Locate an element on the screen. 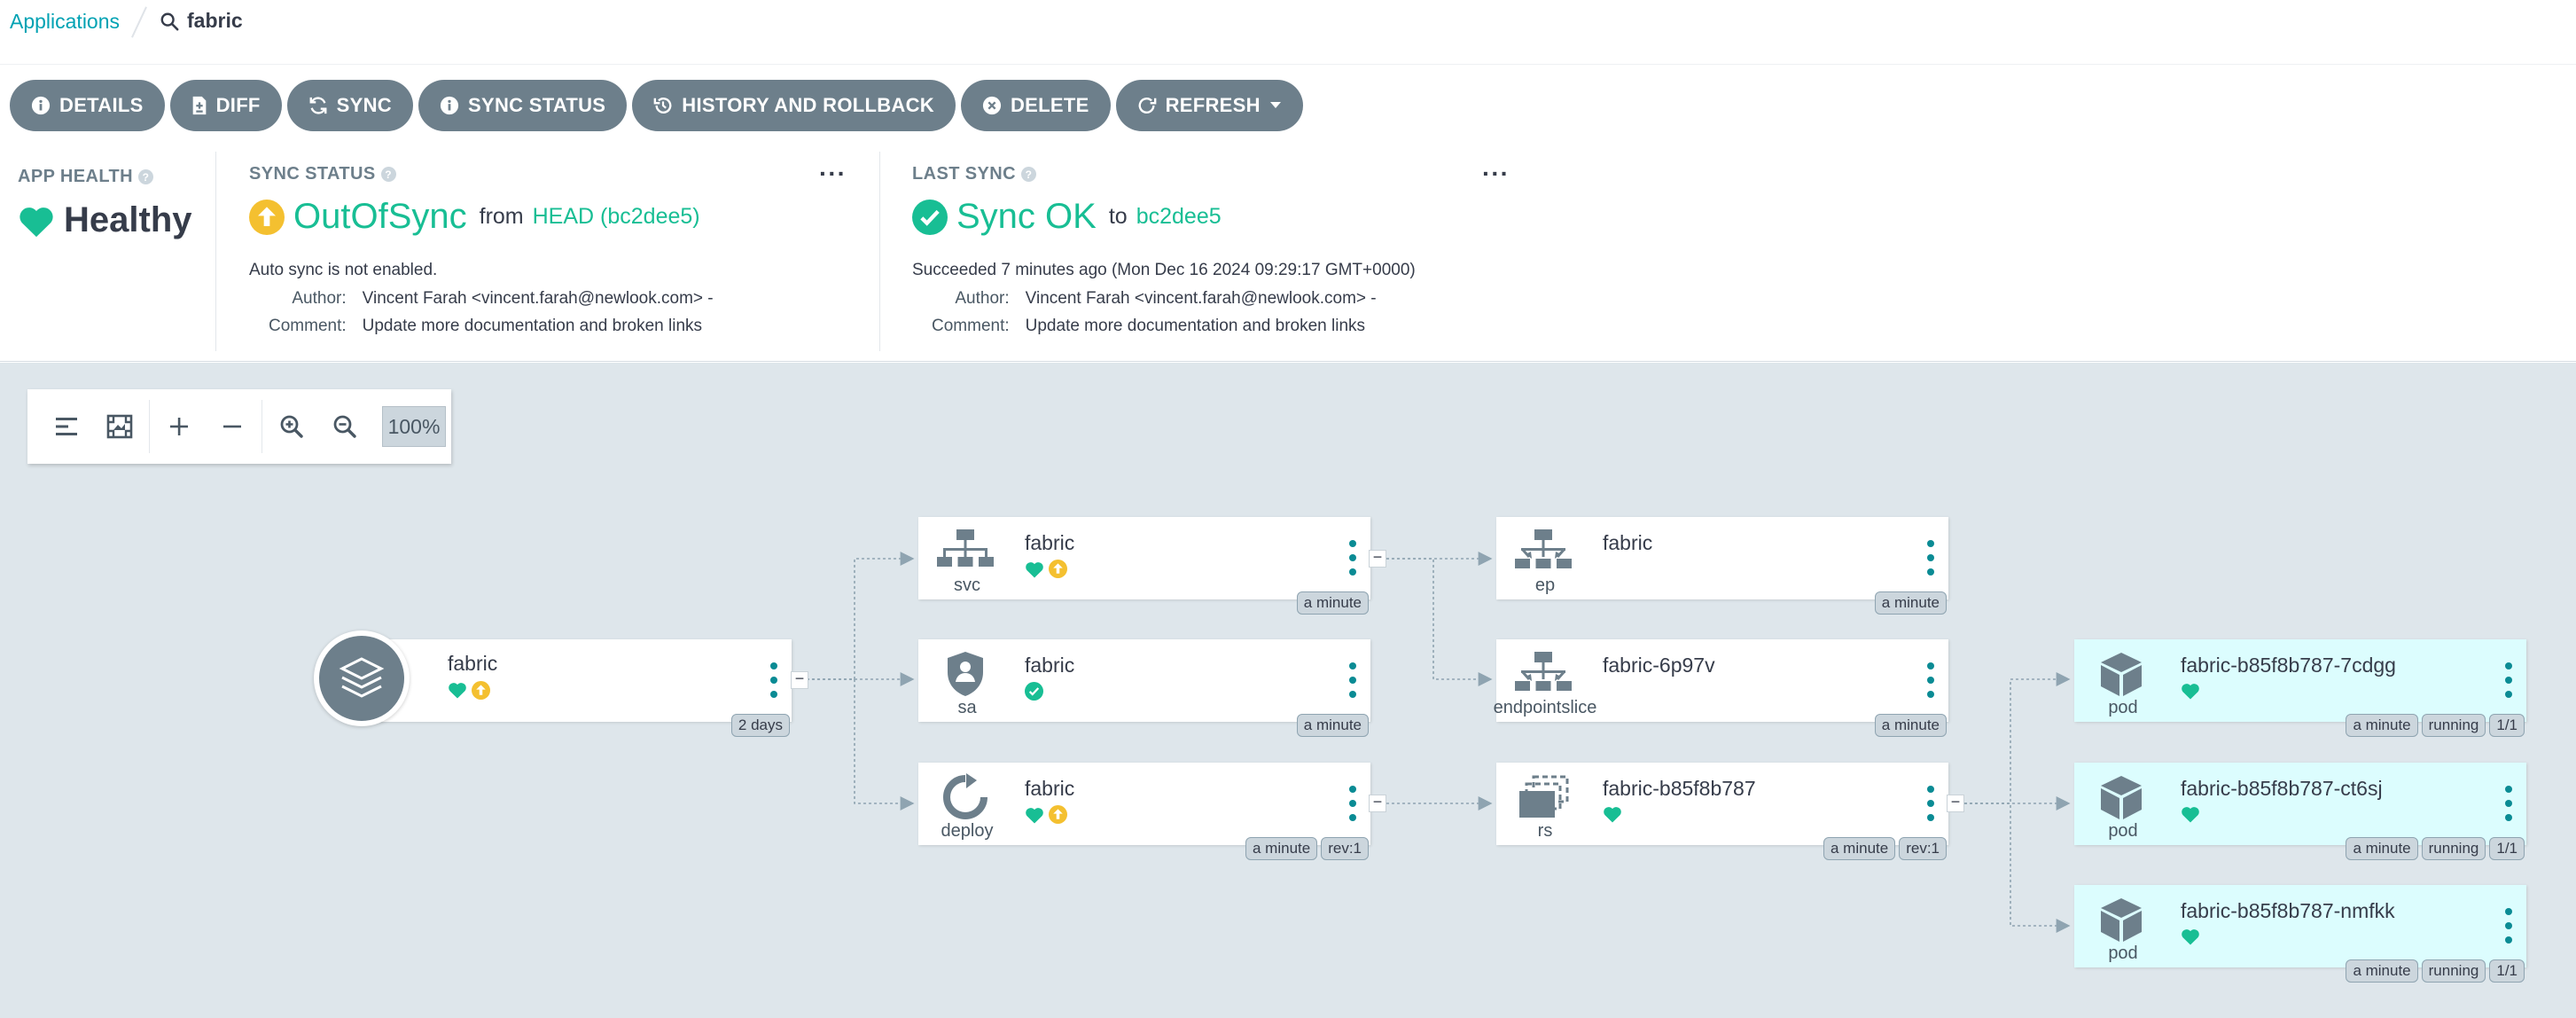 The height and width of the screenshot is (1018, 2576). last-sync-revision-link: bc2dee5 is located at coordinates (1179, 217).